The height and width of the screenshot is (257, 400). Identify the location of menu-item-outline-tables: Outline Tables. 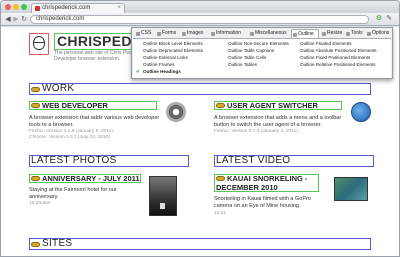
(242, 65).